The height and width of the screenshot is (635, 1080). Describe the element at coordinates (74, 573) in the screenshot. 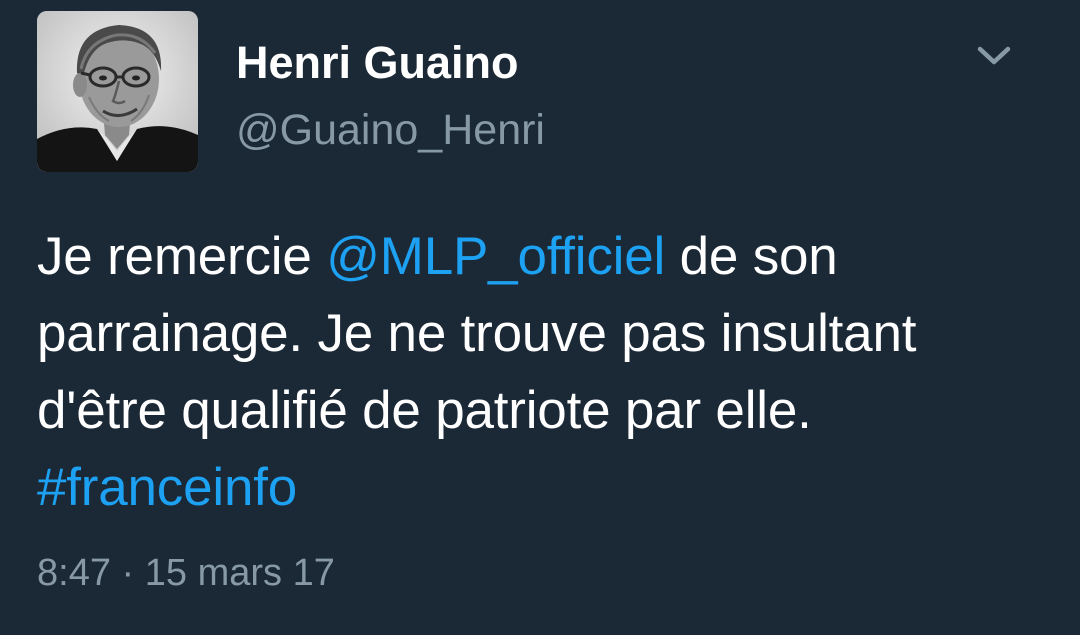

I see `tweet-time: 8:47` at that location.